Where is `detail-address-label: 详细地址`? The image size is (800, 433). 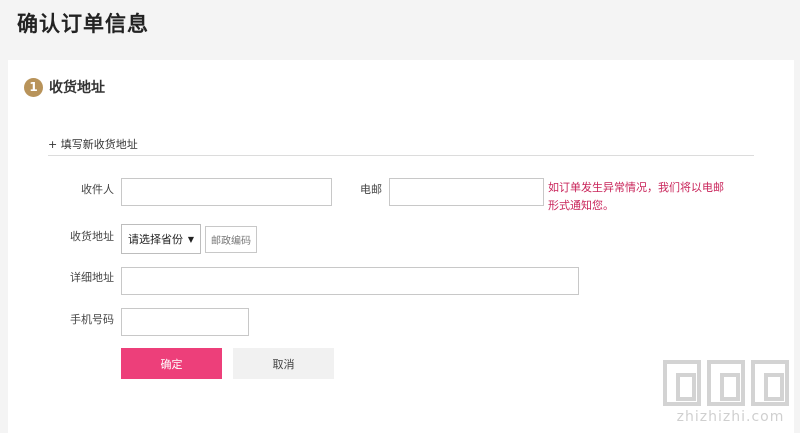
detail-address-label: 详细地址 is located at coordinates (92, 277).